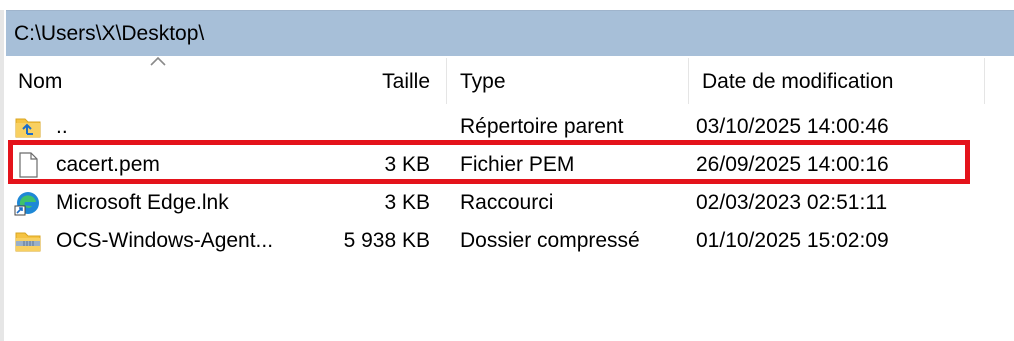 Image resolution: width=1014 pixels, height=341 pixels. What do you see at coordinates (797, 81) in the screenshot?
I see `column-date-header: Date de modification` at bounding box center [797, 81].